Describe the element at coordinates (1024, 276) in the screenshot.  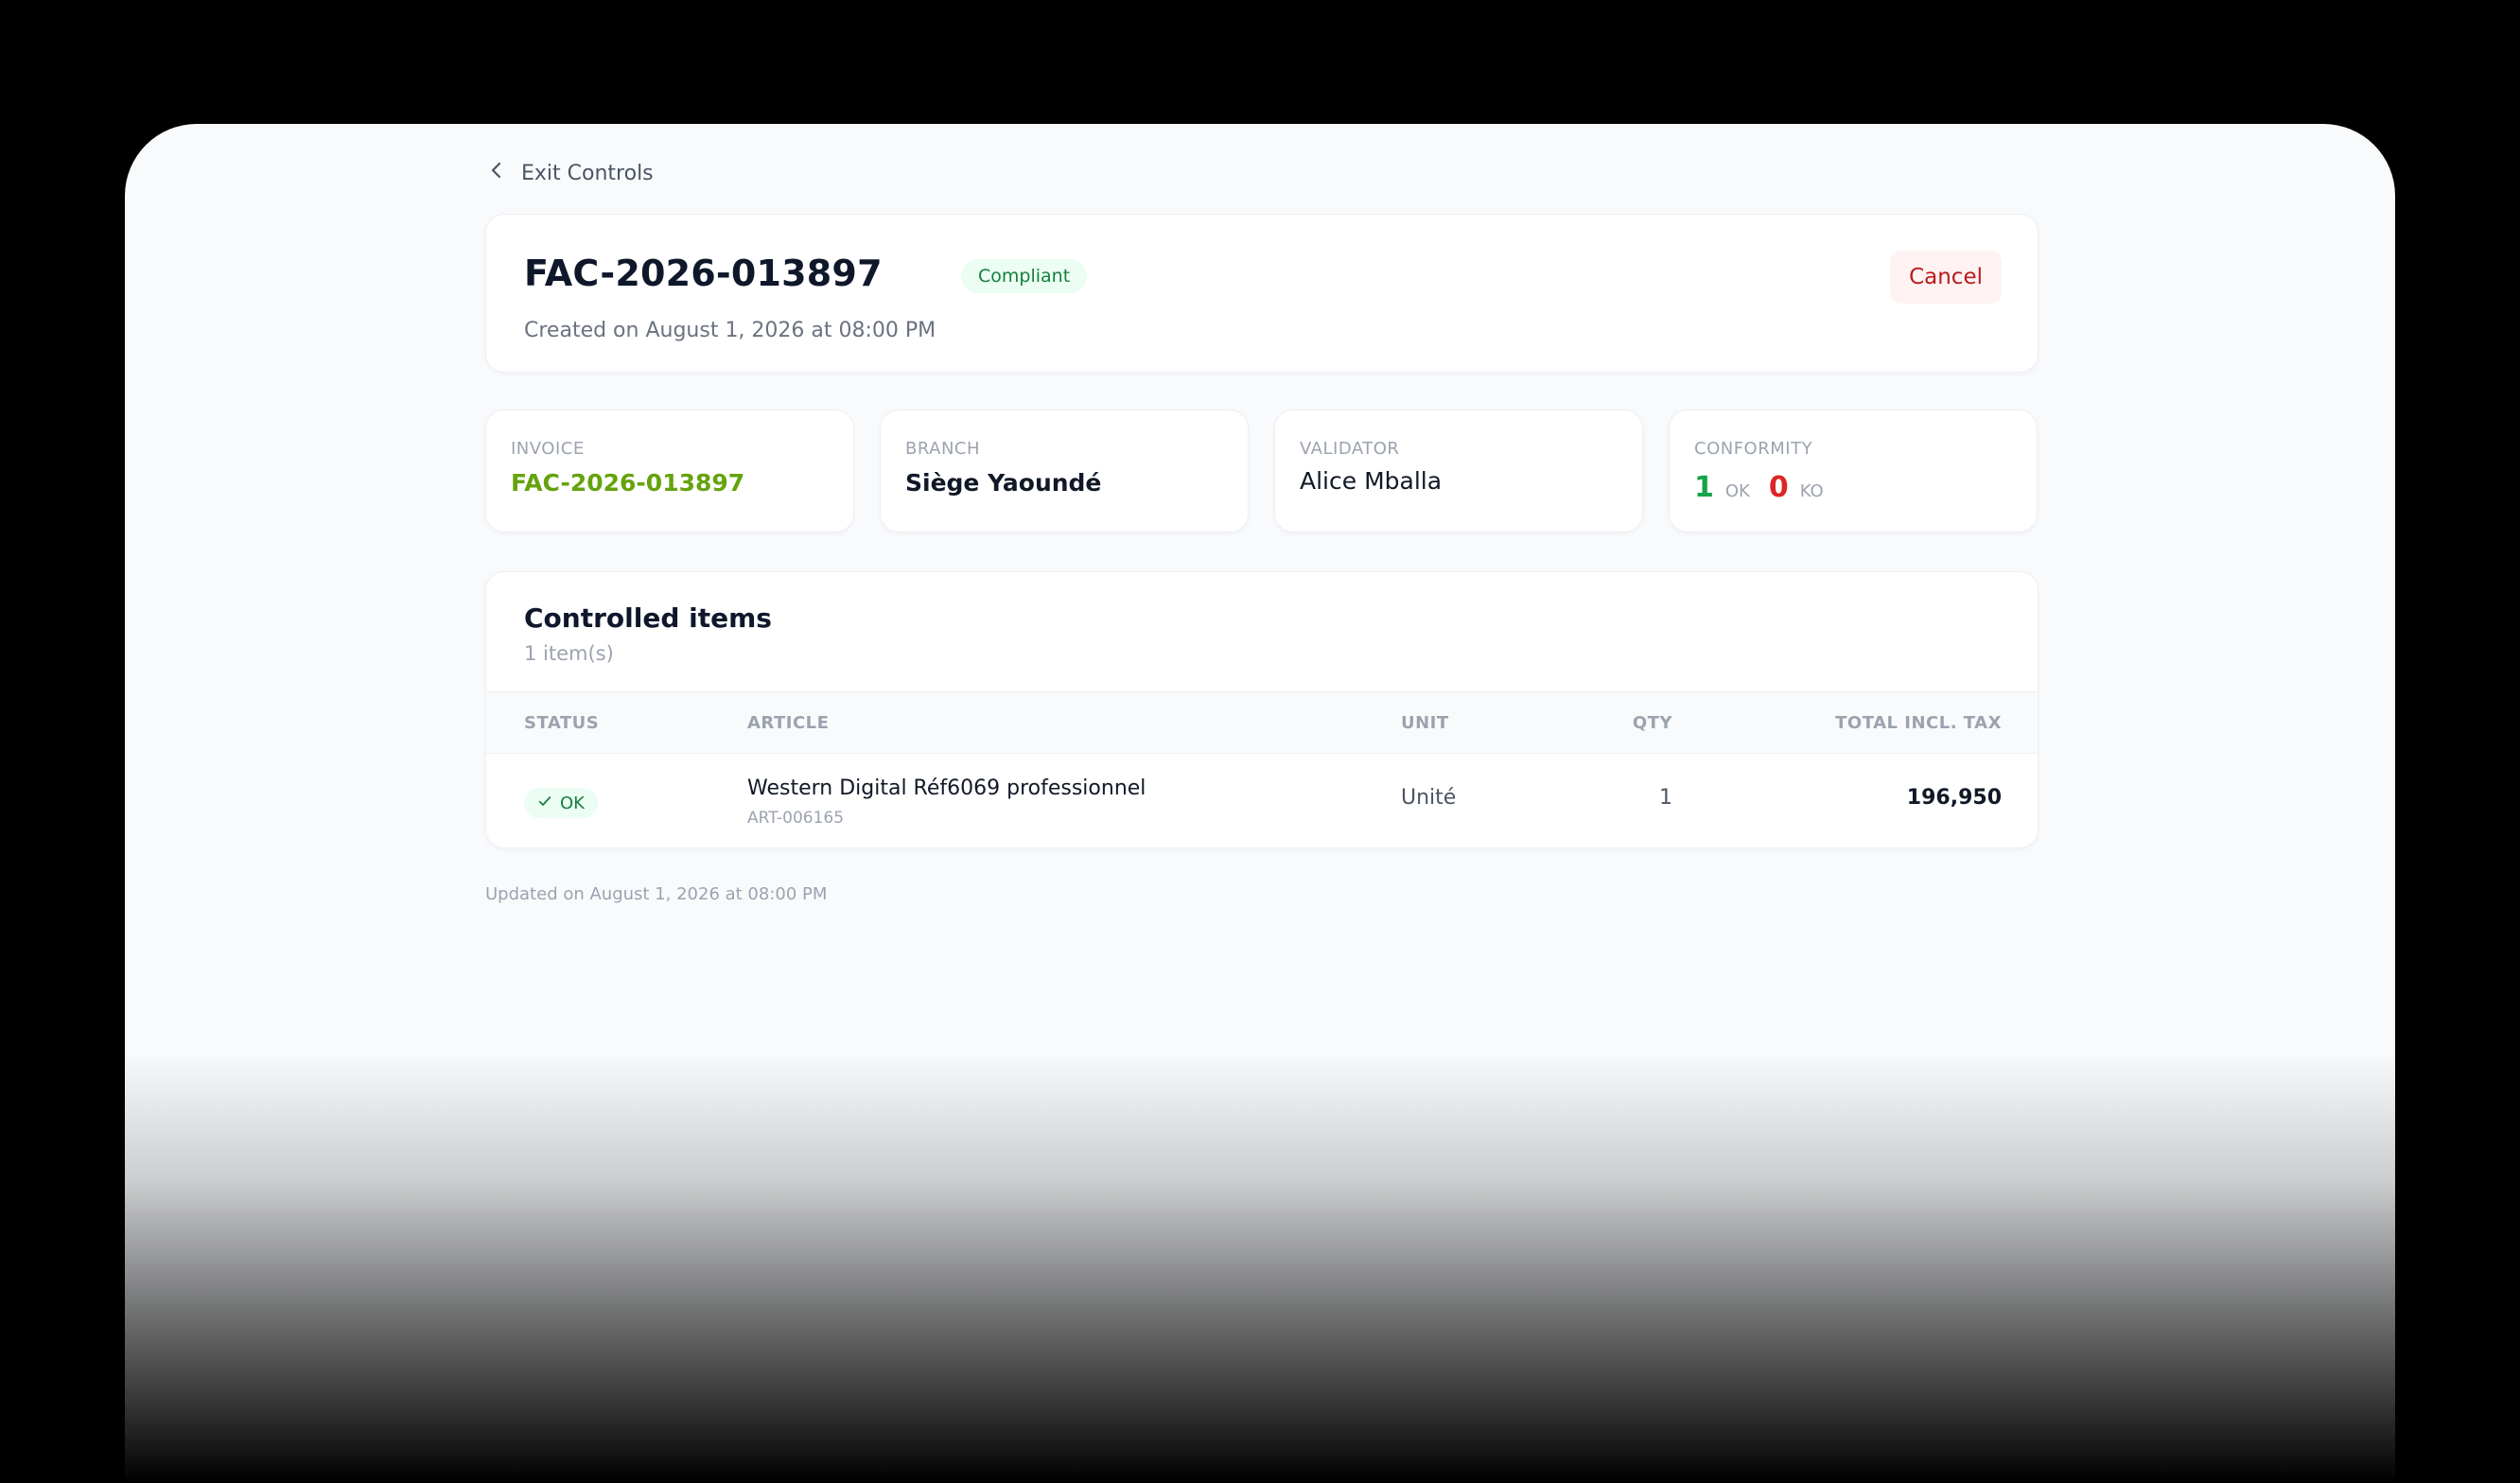
I see `status-badge: Compliant` at that location.